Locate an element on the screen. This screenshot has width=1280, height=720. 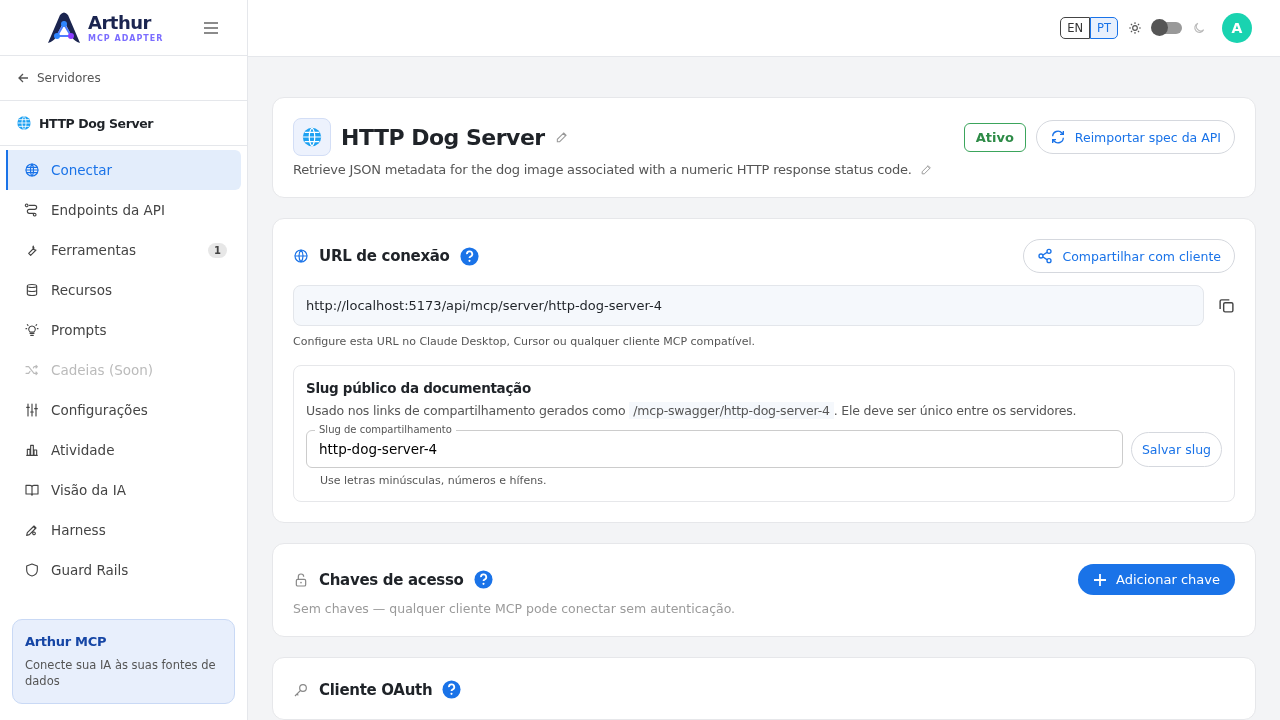
arrow-left-icon is located at coordinates (23, 78).